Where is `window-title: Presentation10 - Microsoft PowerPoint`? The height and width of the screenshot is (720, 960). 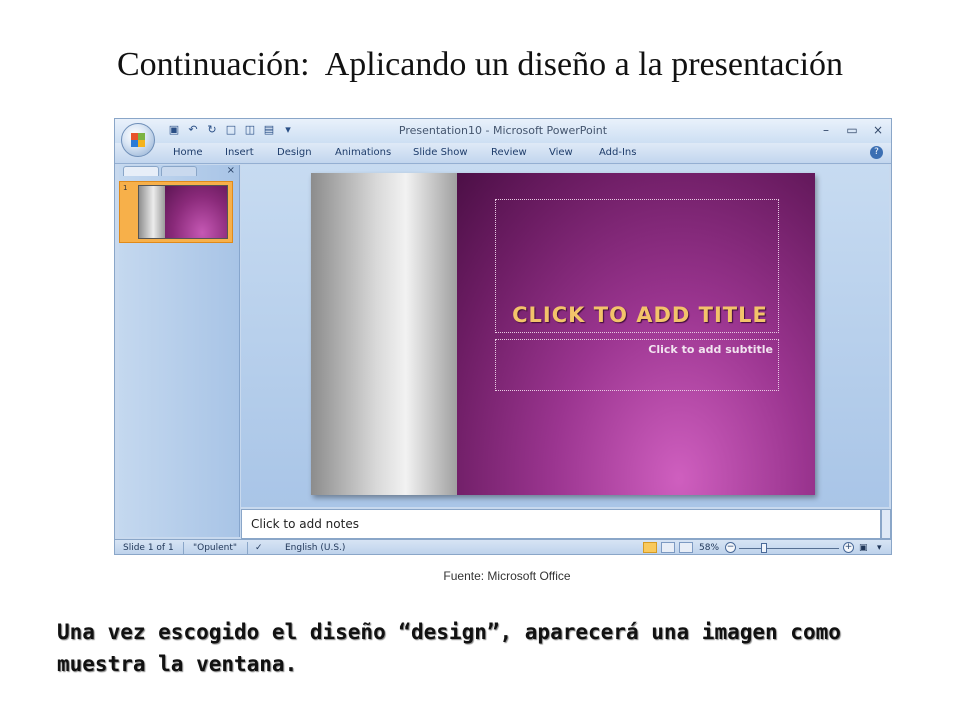 window-title: Presentation10 - Microsoft PowerPoint is located at coordinates (503, 130).